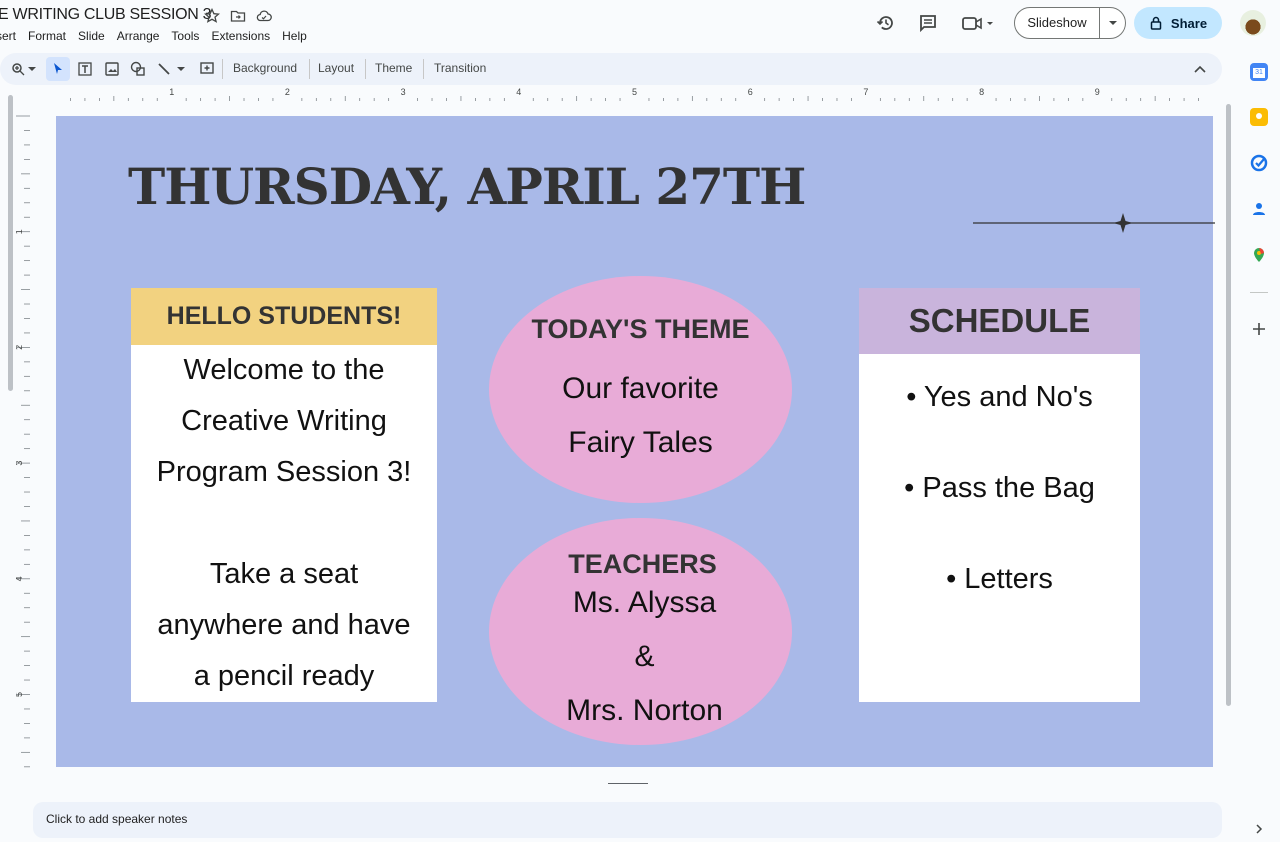 The width and height of the screenshot is (1280, 842). Describe the element at coordinates (467, 186) in the screenshot. I see `slide-title: THURSDAY, APRIL 27TH` at that location.